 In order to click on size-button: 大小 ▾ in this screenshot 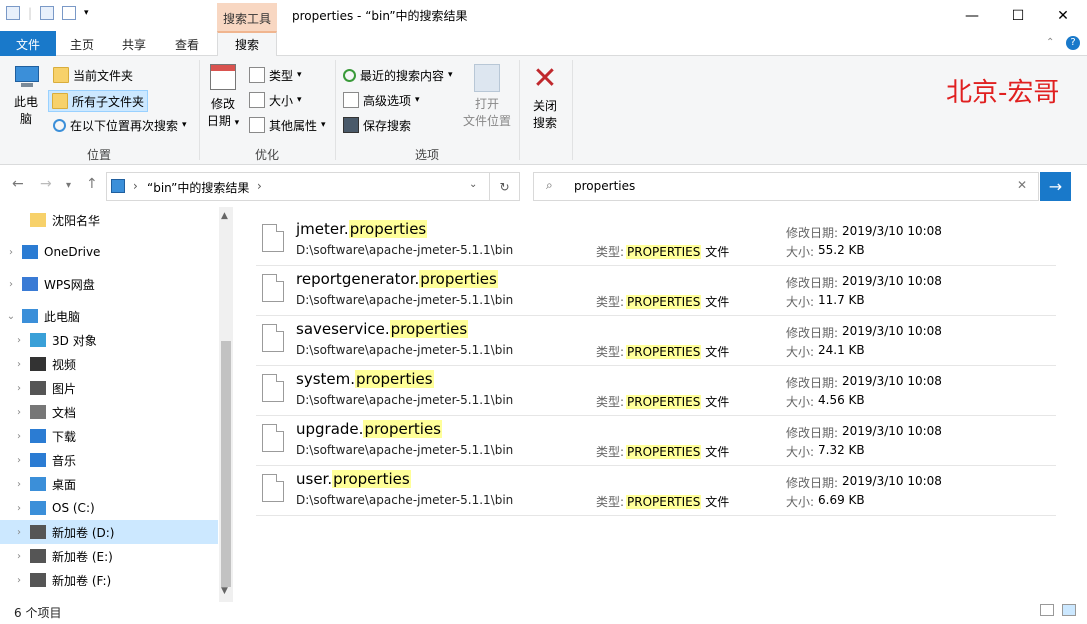, I will do `click(275, 100)`.